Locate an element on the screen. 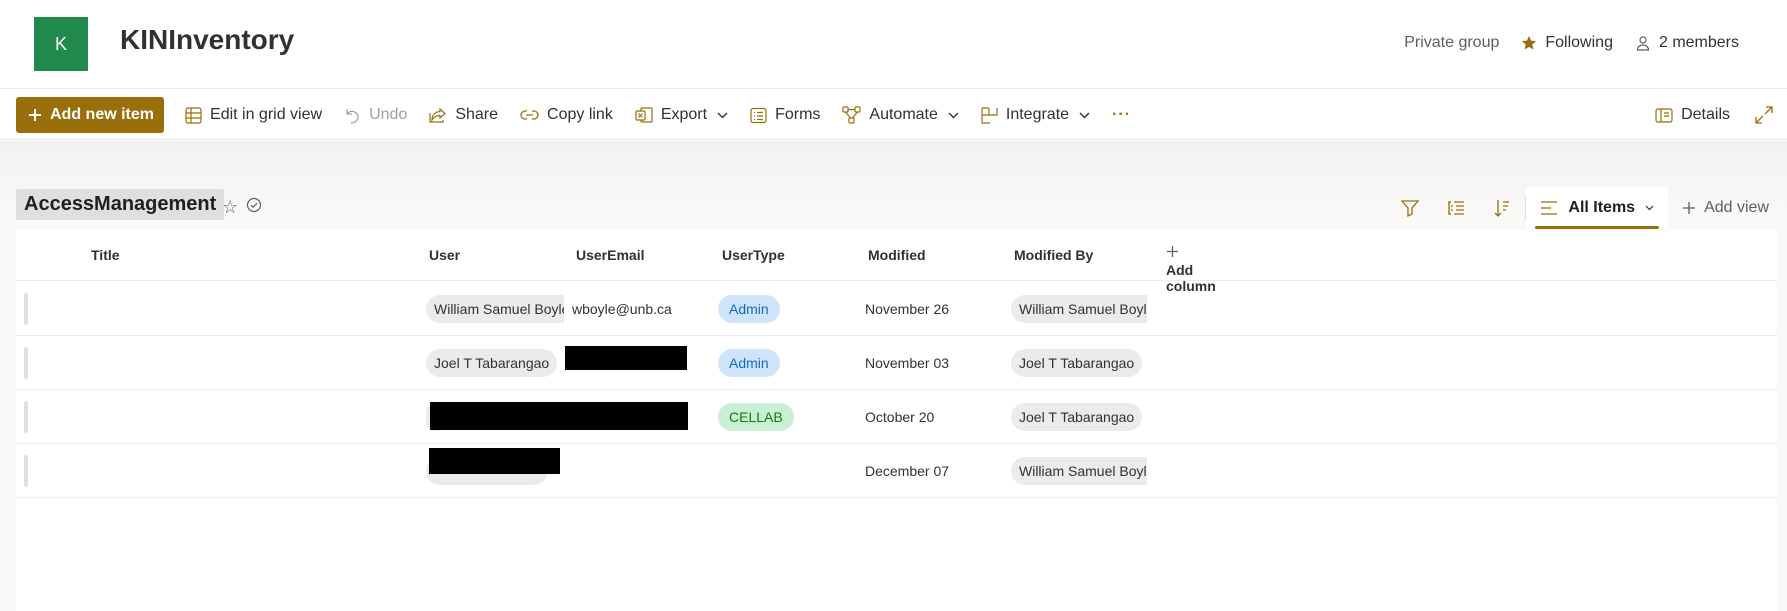  add-new-item-button: Add new item is located at coordinates (90, 115).